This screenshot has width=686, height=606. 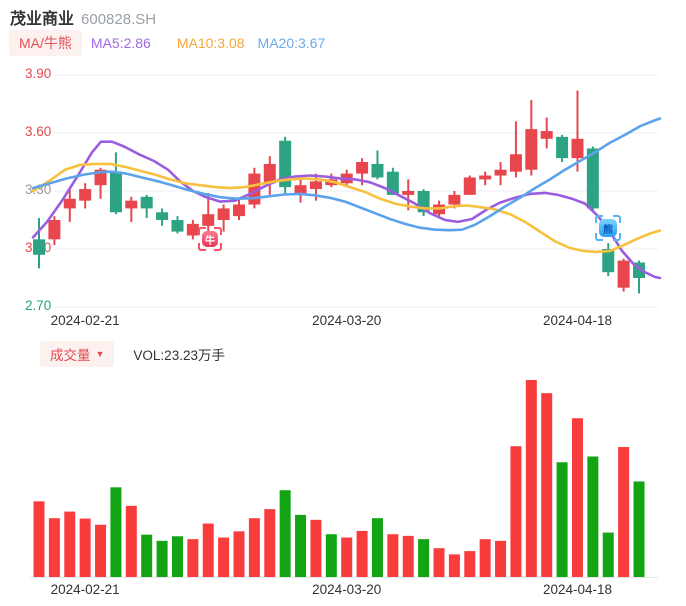 I want to click on ma-bull-bear-badge: MA/牛熊, so click(x=45, y=43).